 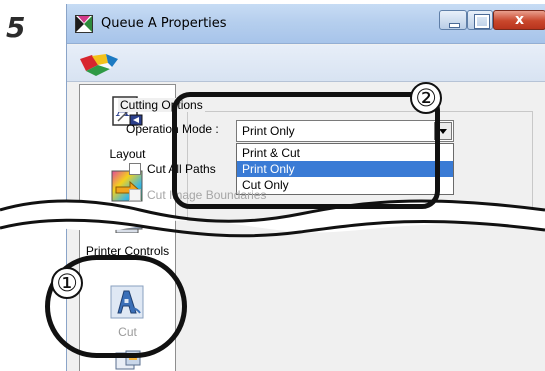 I want to click on maximize-button, so click(x=480, y=20).